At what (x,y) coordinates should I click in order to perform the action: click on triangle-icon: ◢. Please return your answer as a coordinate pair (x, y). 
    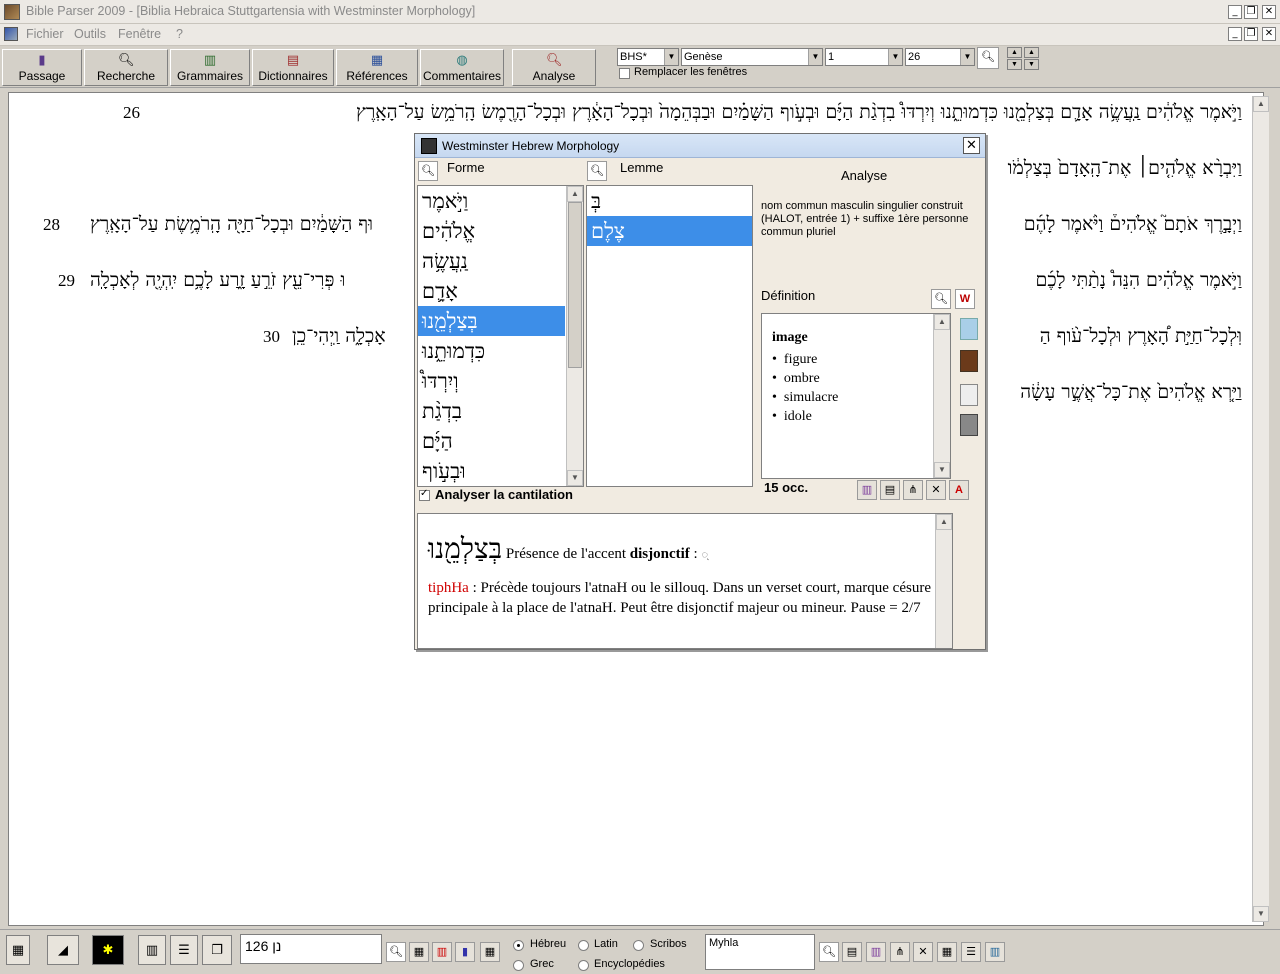
    Looking at the image, I should click on (63, 950).